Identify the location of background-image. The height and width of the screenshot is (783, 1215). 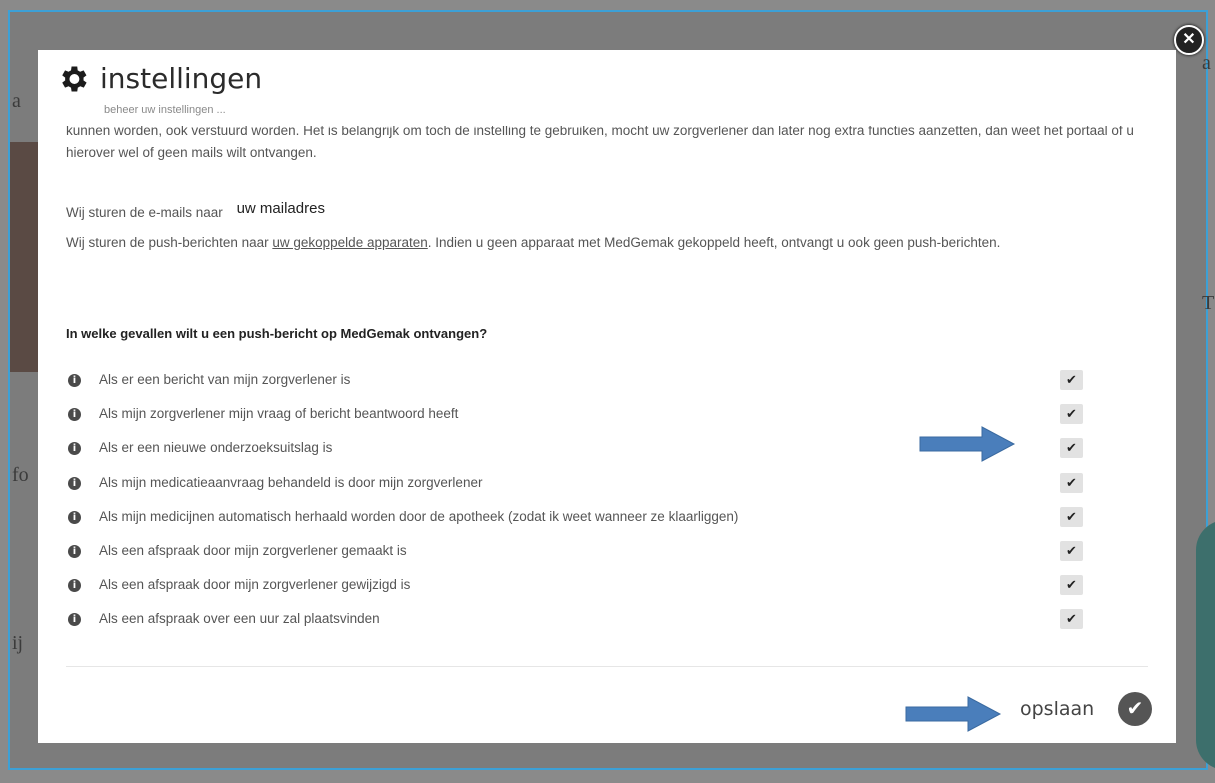
(24, 257).